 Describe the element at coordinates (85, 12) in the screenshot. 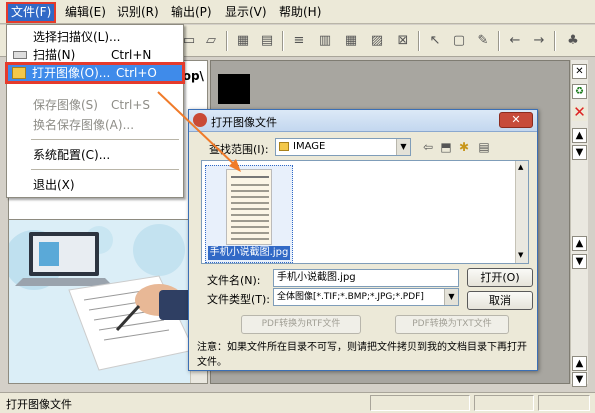

I see `menu-edit: 编辑(E)` at that location.